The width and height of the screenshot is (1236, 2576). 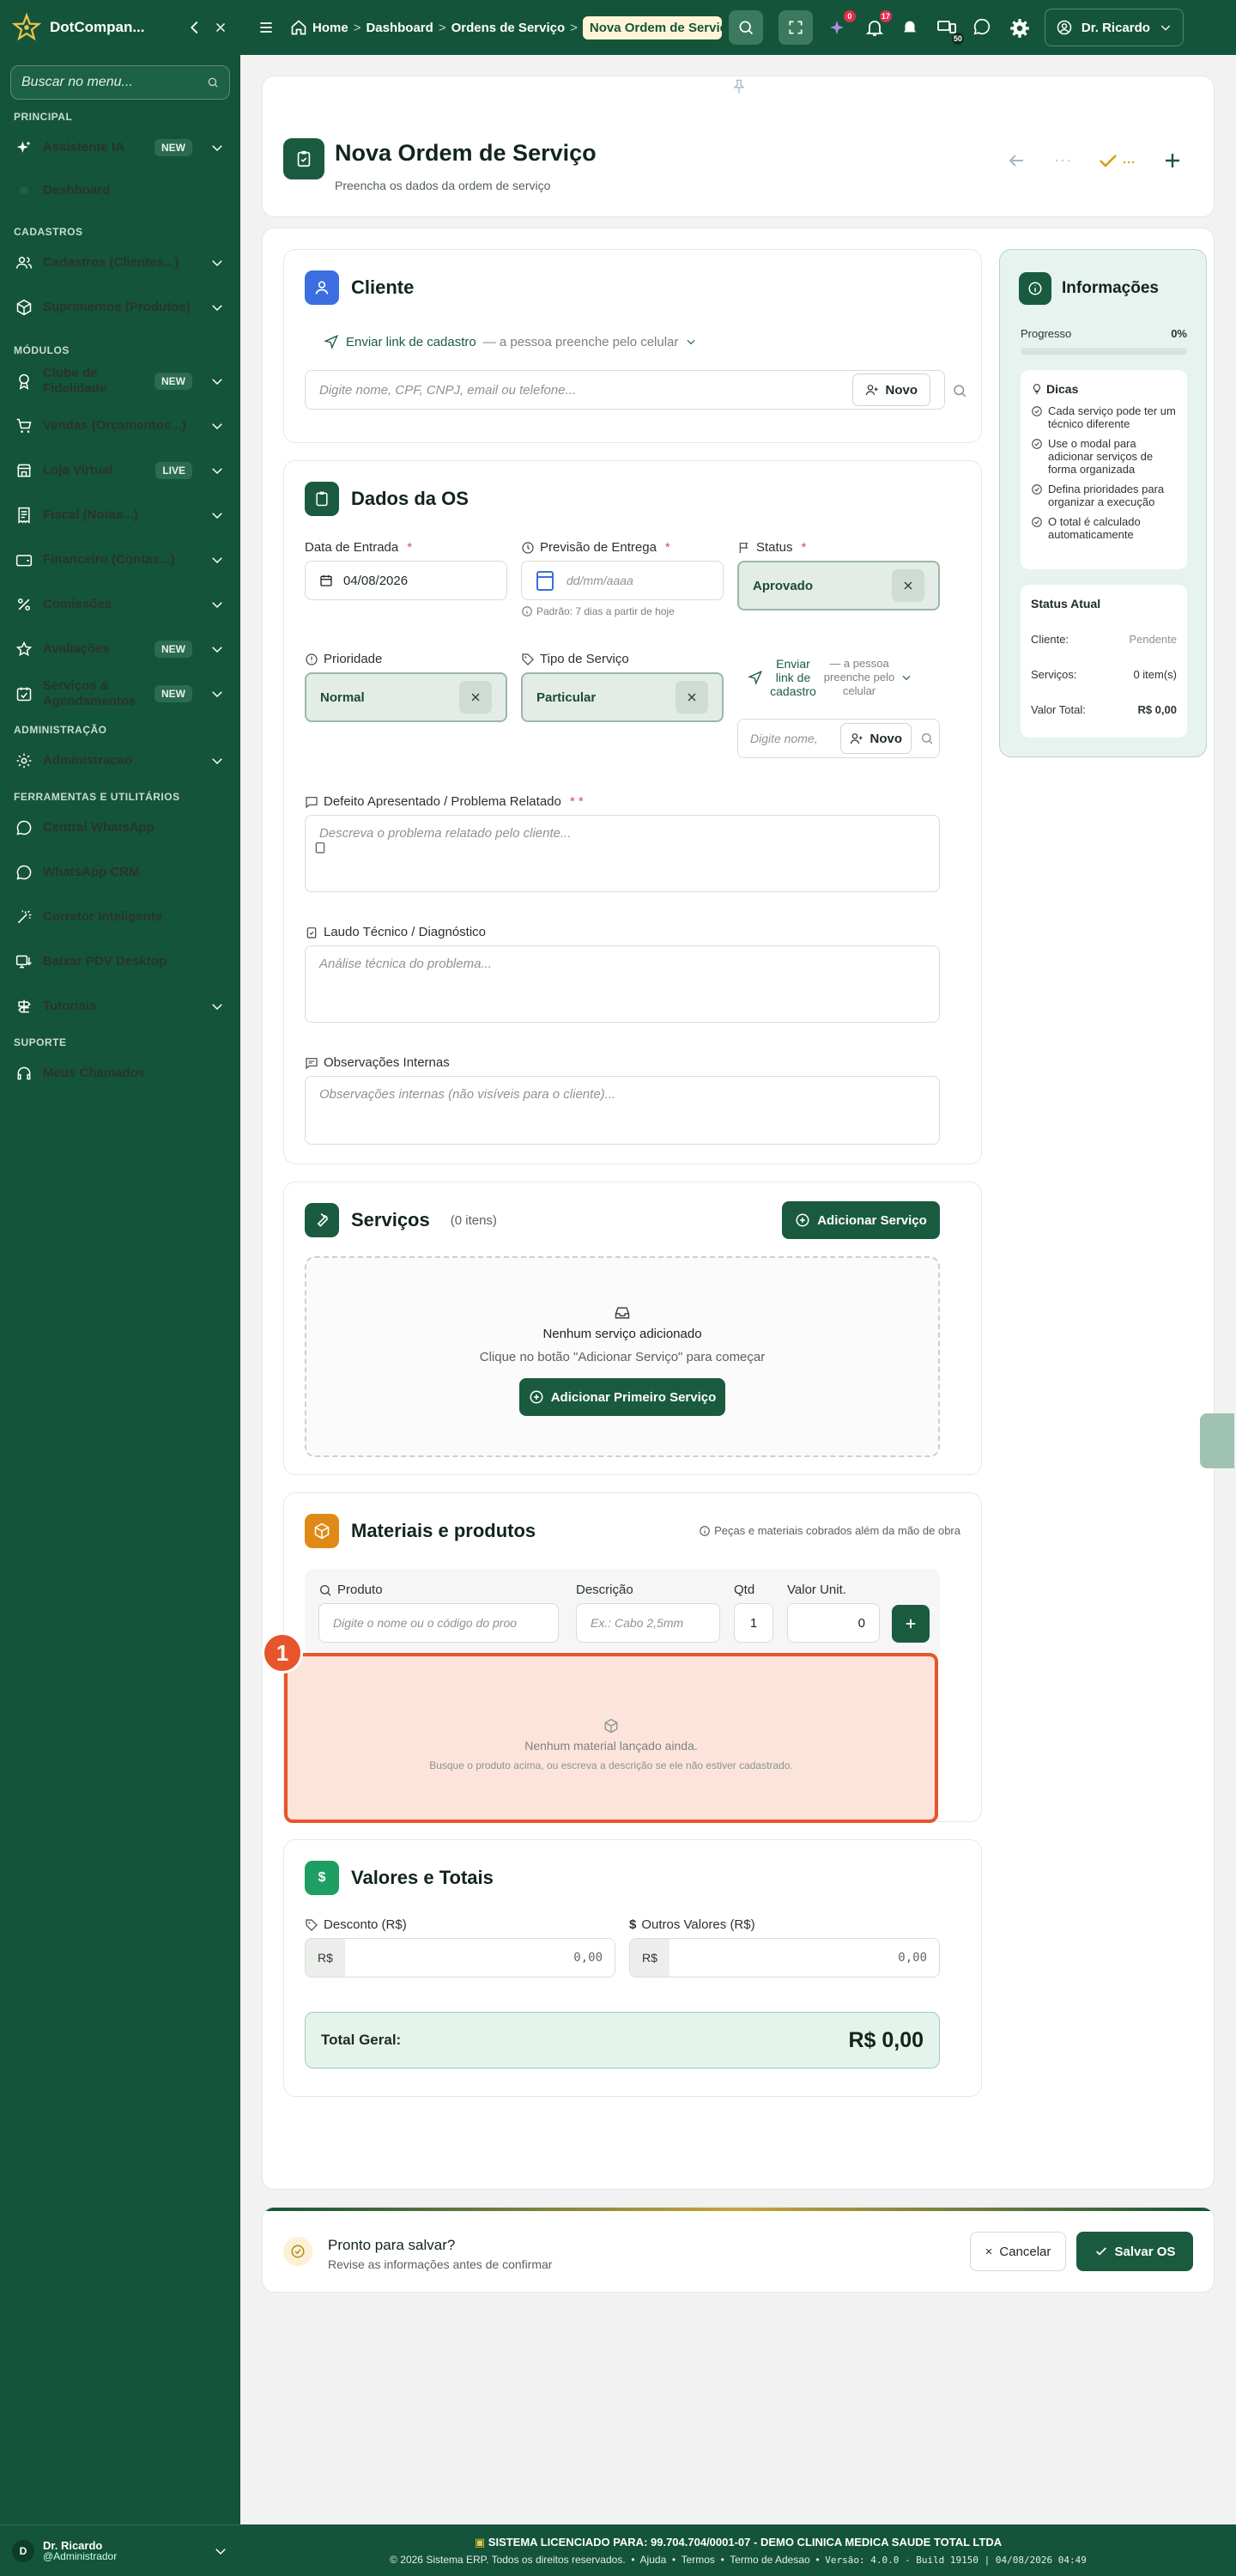 I want to click on sidebar-item-cadastros: Cadastros (Clientes...), so click(x=120, y=262).